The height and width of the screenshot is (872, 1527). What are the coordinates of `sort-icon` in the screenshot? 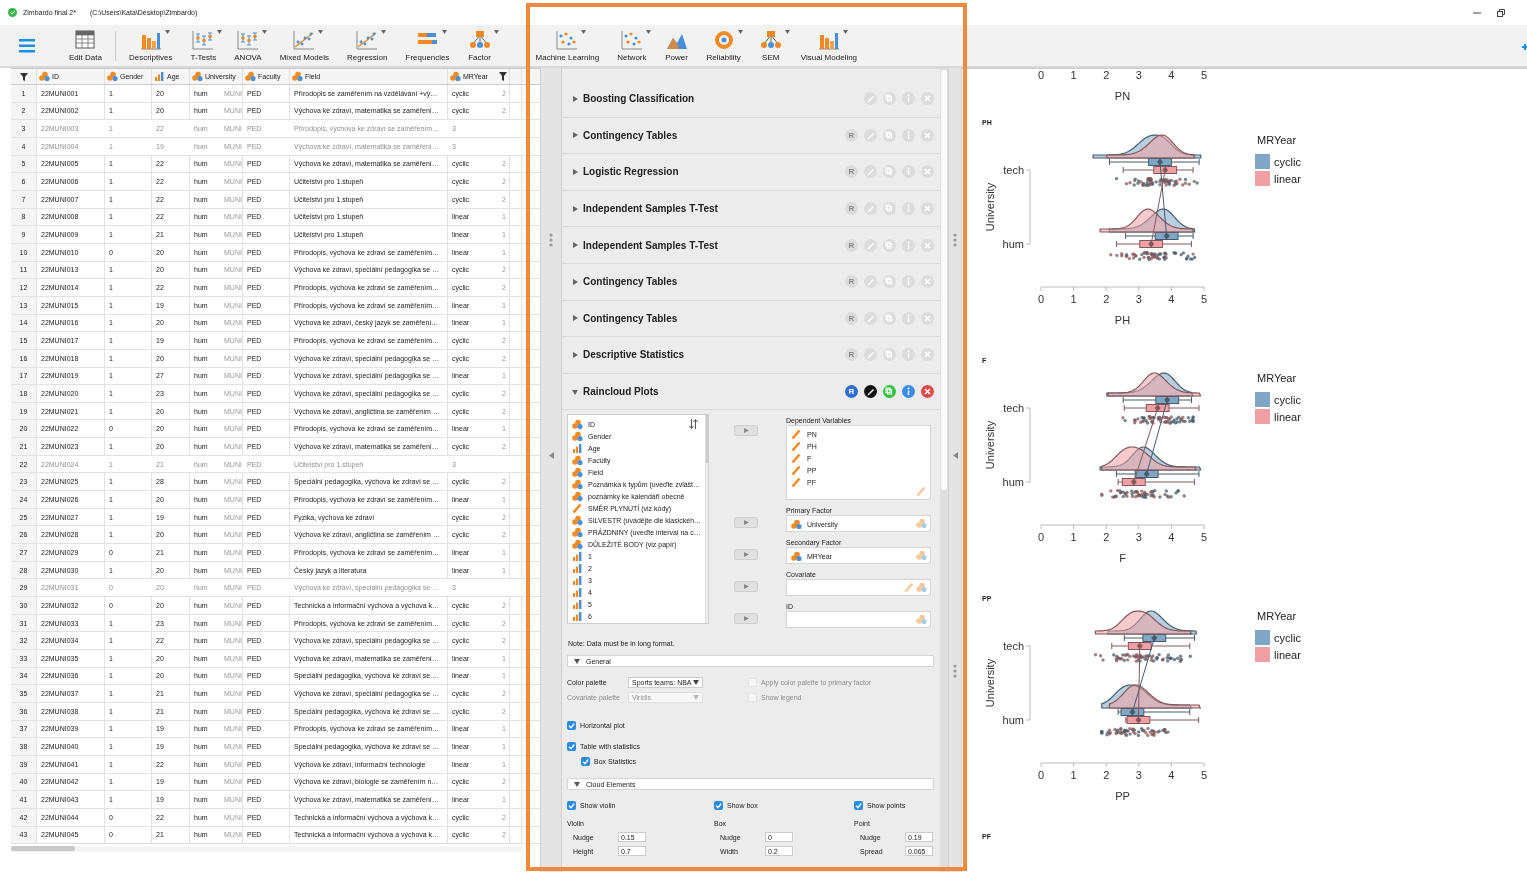 It's located at (693, 424).